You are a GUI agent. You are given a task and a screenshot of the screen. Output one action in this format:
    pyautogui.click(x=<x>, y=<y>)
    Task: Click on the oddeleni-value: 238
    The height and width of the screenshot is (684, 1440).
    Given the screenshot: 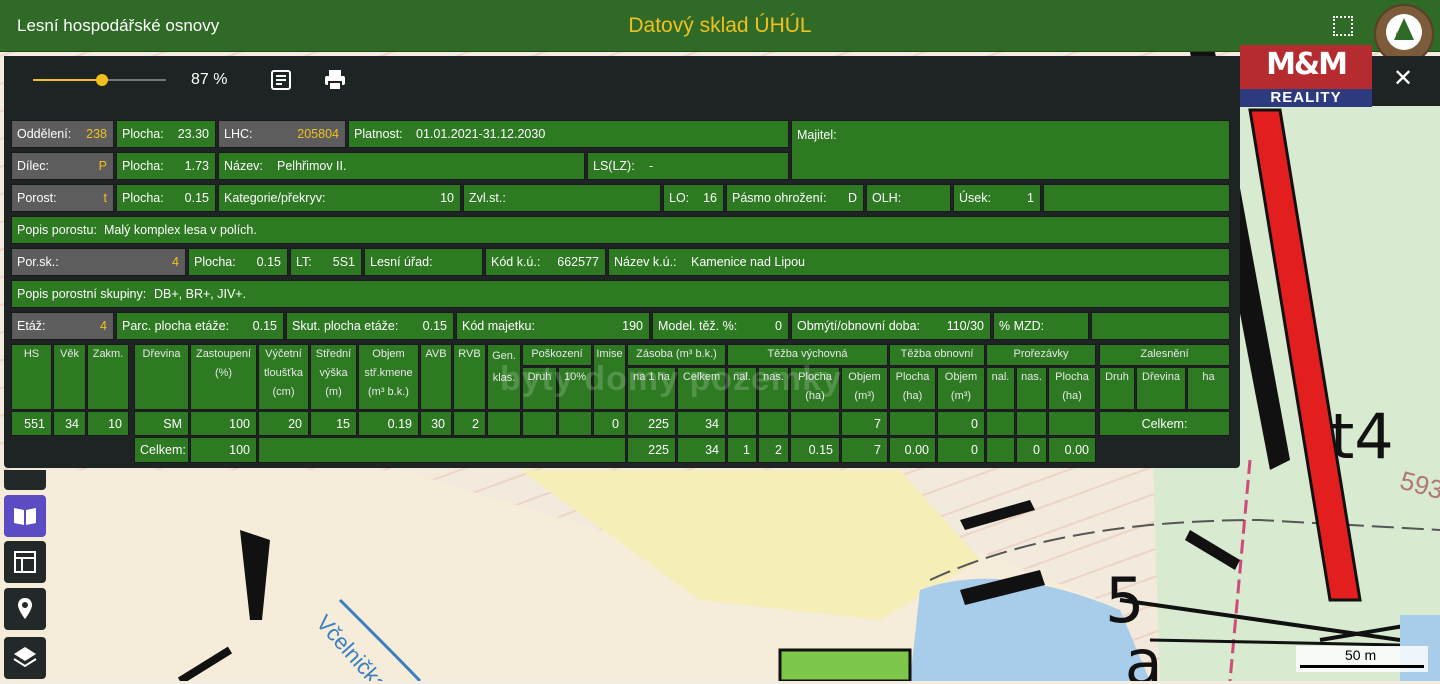 What is the action you would take?
    pyautogui.click(x=96, y=134)
    